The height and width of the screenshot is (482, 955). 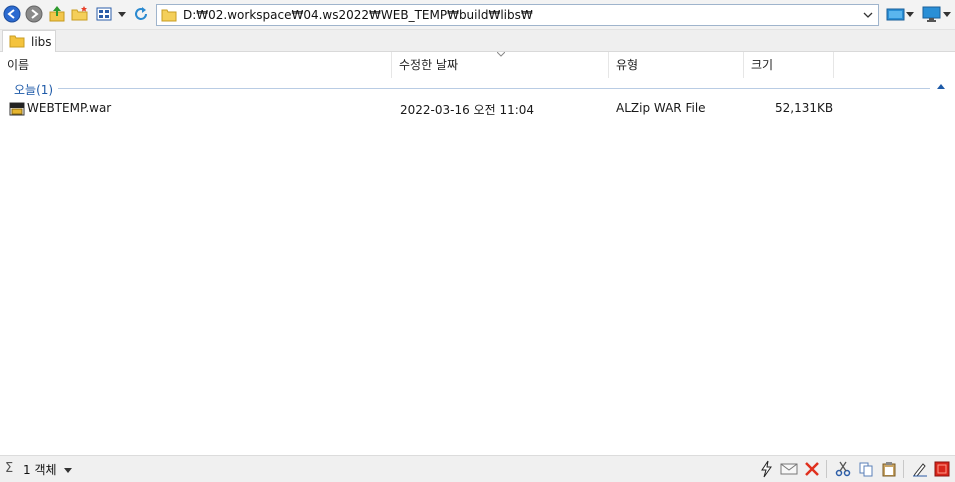 I want to click on back-button, so click(x=12, y=14).